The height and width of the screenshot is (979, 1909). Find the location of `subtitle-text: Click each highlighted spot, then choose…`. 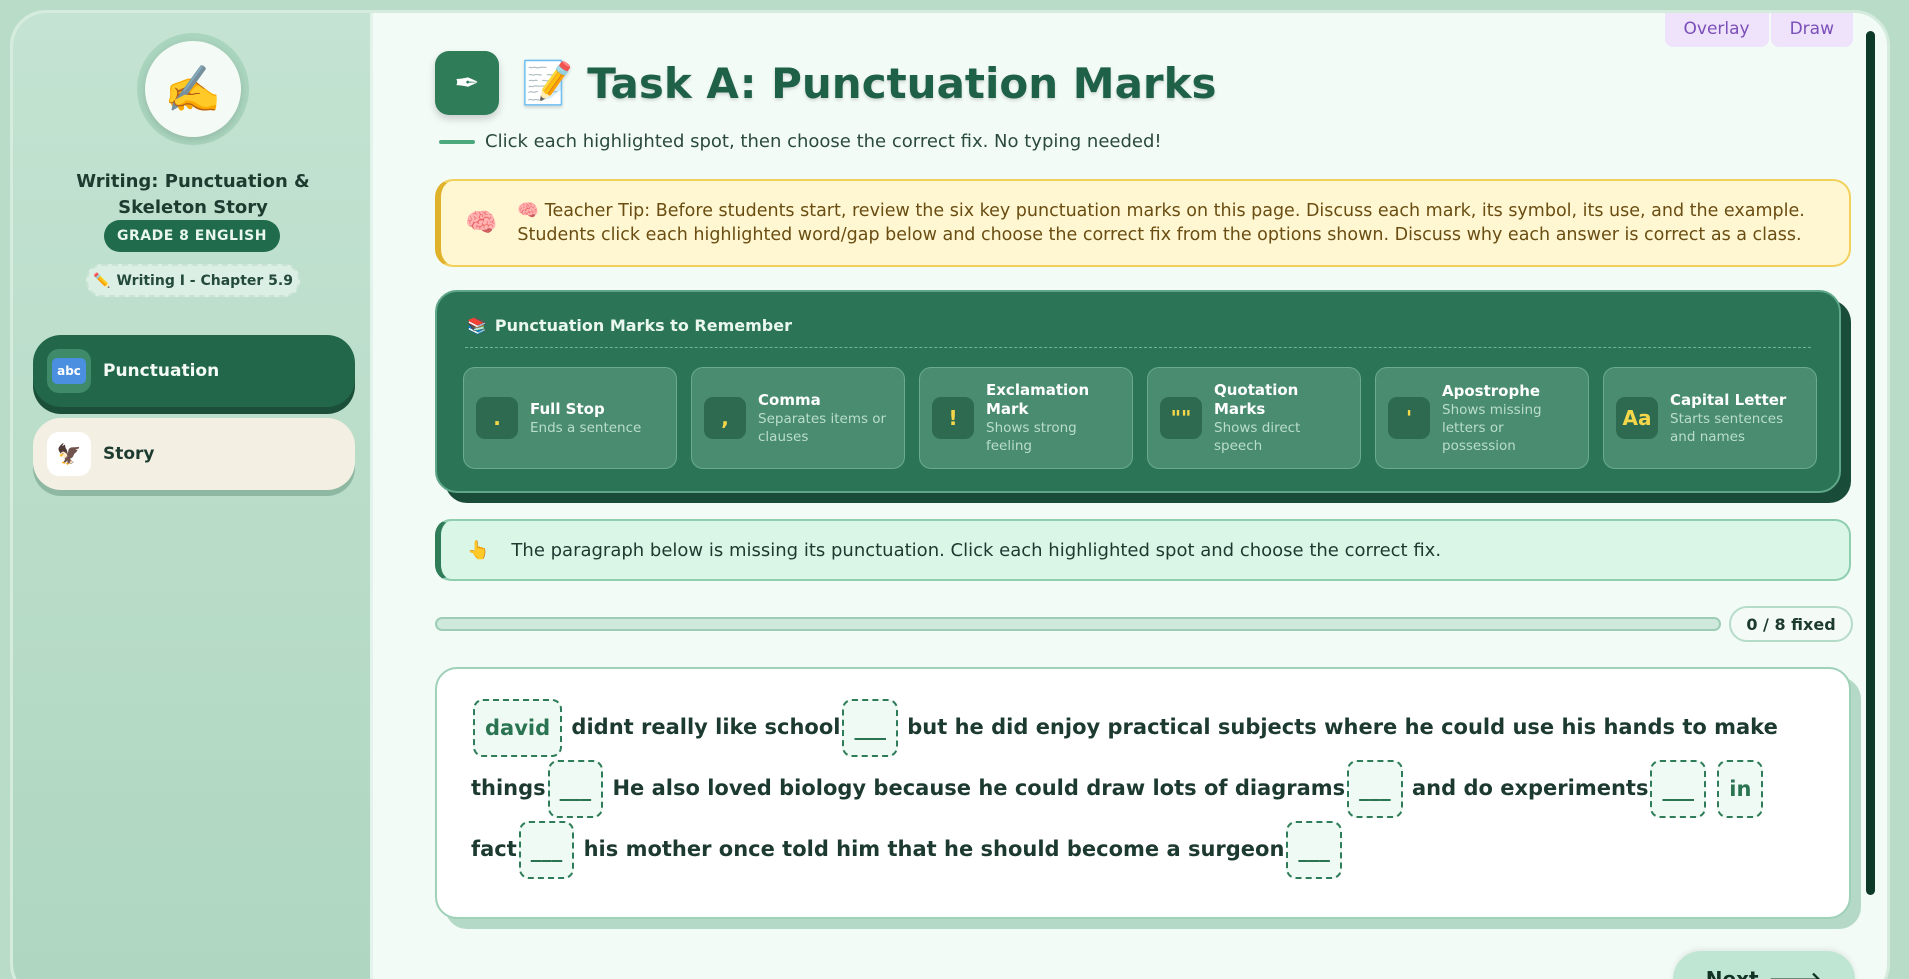

subtitle-text: Click each highlighted spot, then choose… is located at coordinates (823, 141).